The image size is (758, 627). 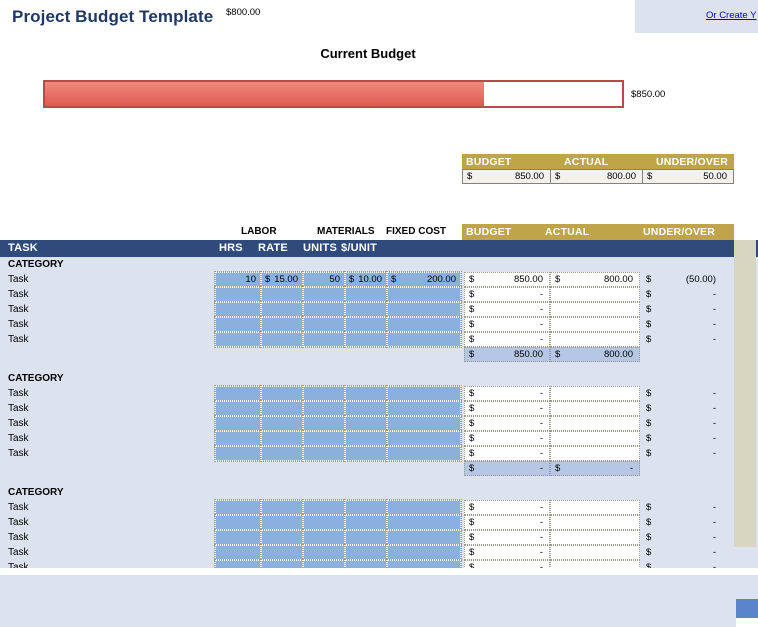 I want to click on task-rate-input: $15.00, so click(x=282, y=279).